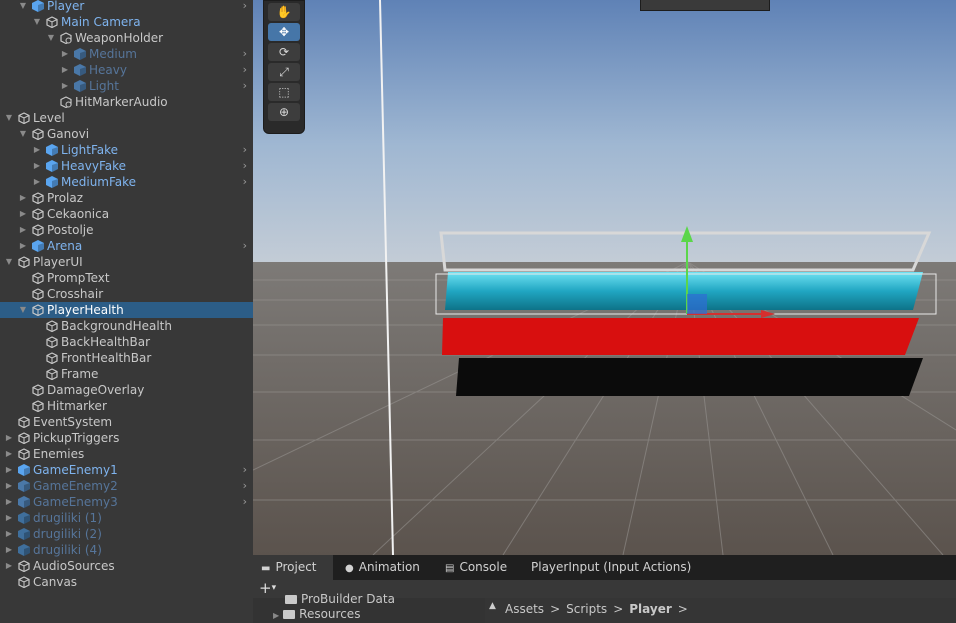  What do you see at coordinates (126, 246) in the screenshot?
I see `hierarchy-item-arena: ▶ Arena ›` at bounding box center [126, 246].